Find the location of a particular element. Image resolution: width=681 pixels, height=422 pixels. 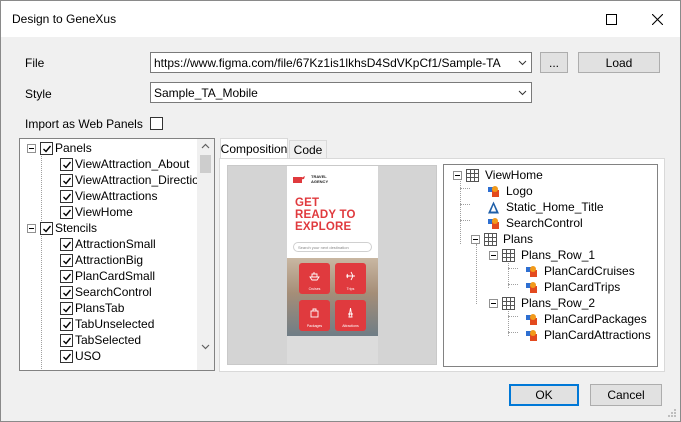

maximize-button is located at coordinates (611, 19).